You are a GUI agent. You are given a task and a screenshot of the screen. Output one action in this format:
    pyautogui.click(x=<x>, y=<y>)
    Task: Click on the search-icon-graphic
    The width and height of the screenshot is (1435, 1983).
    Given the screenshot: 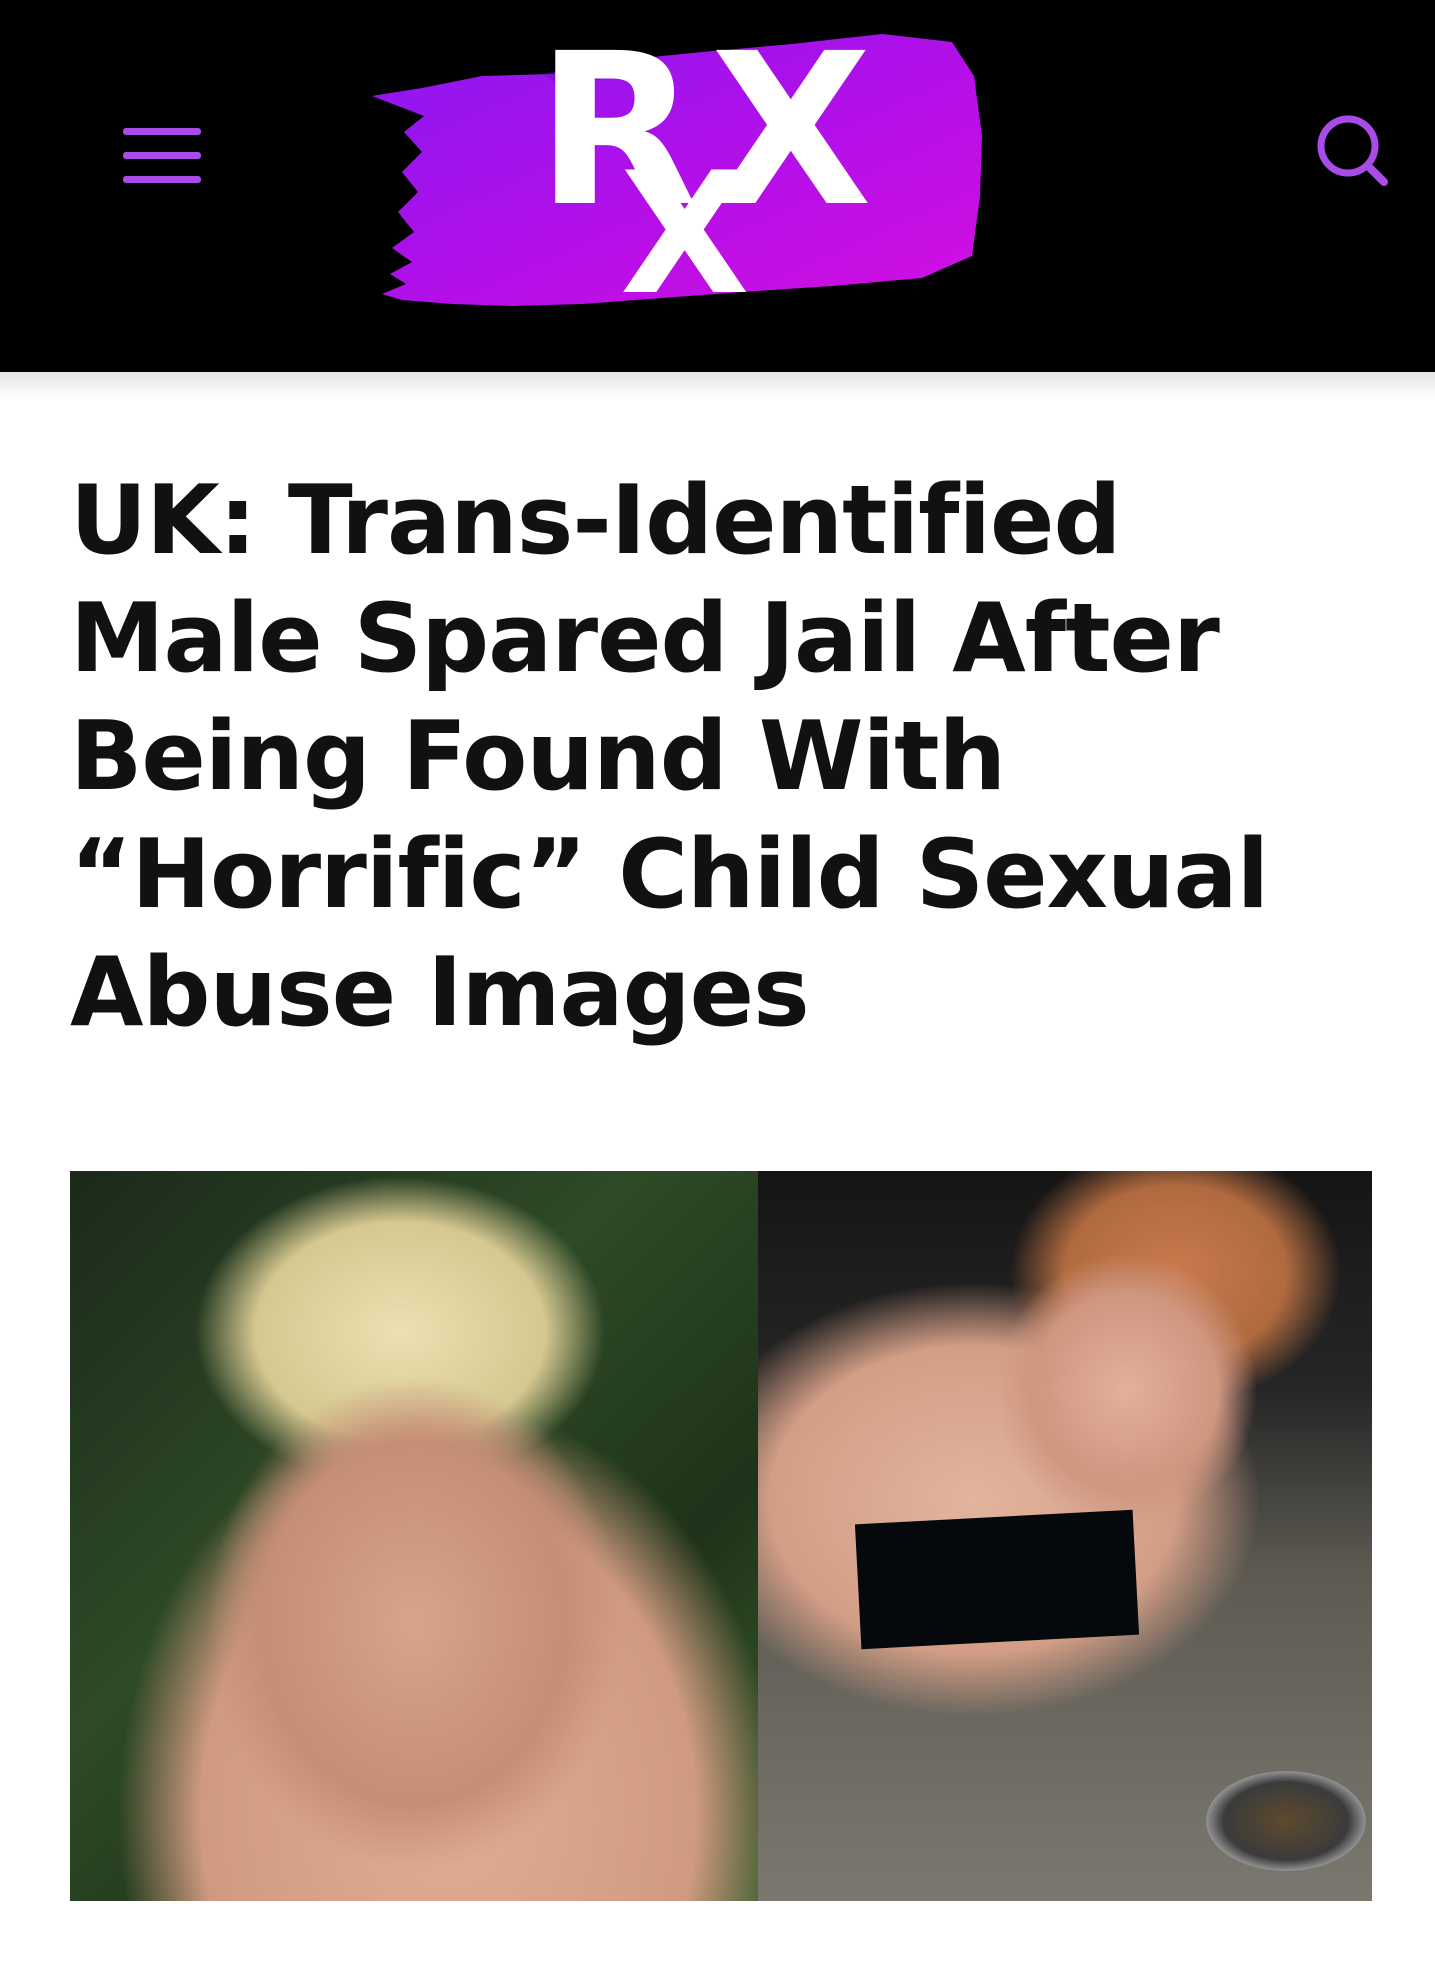 What is the action you would take?
    pyautogui.click(x=1352, y=150)
    